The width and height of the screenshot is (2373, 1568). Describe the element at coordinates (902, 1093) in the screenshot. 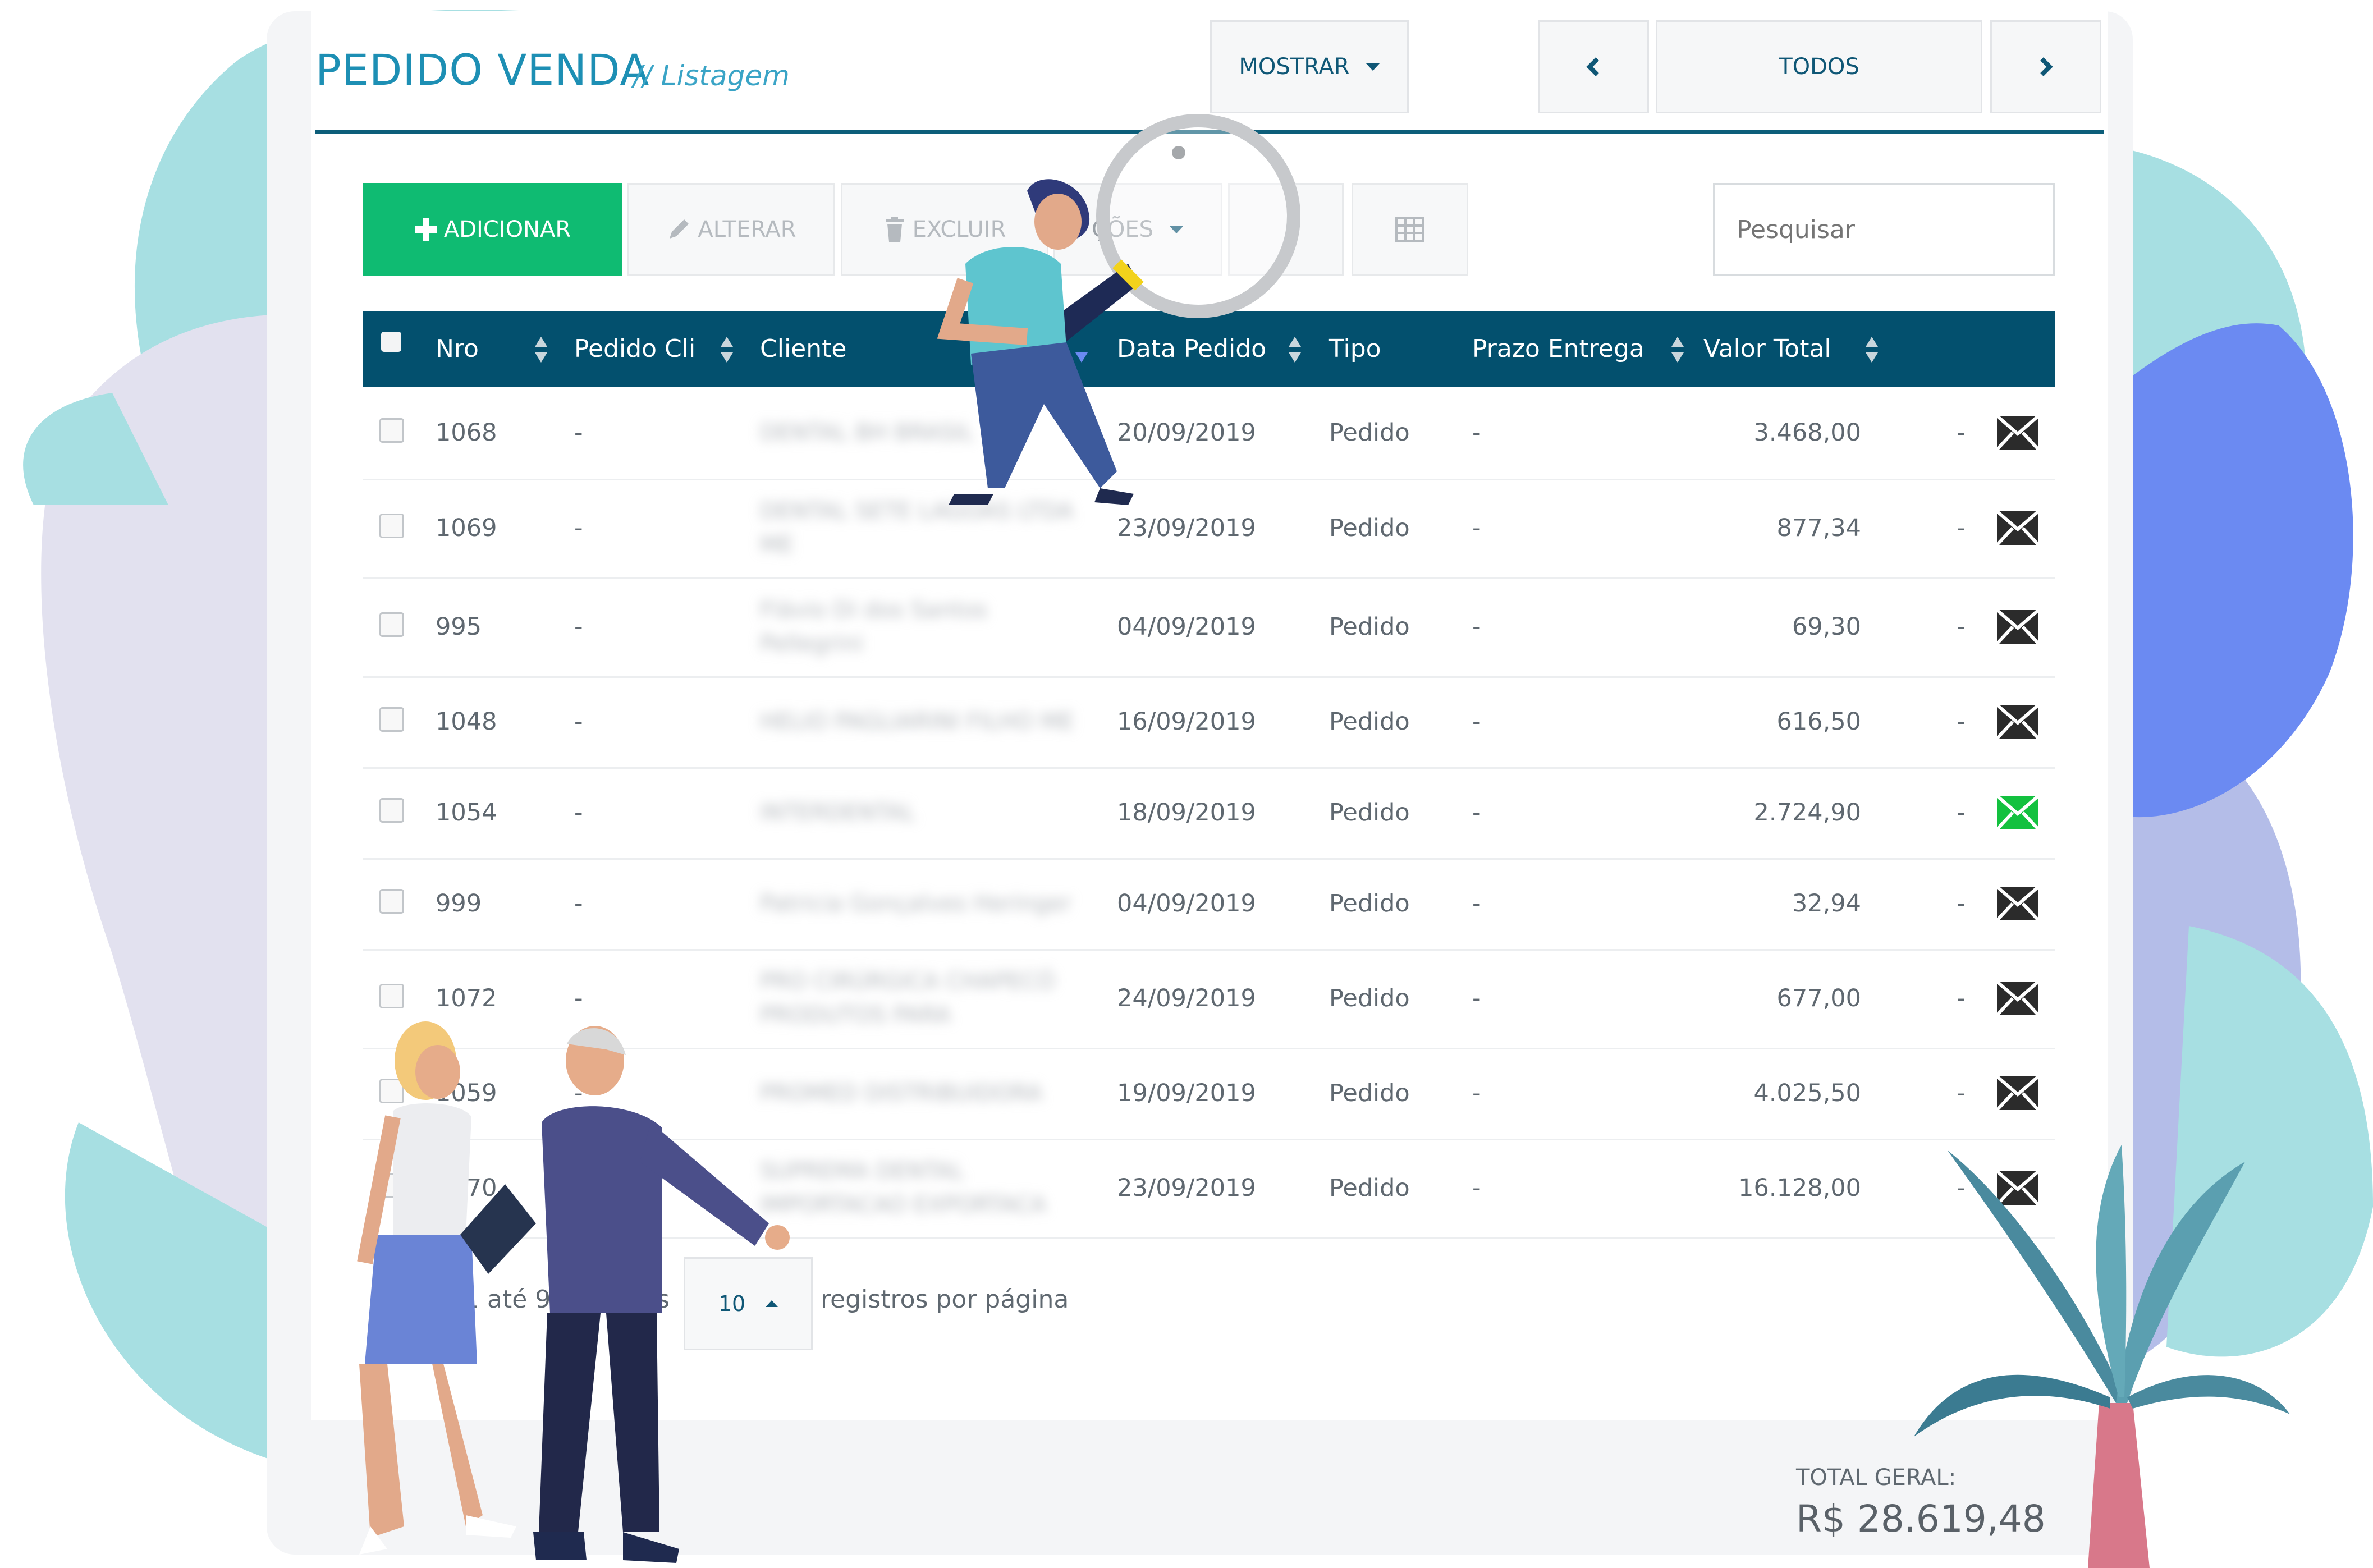

I see `cell-cliente: PROMED DISTRIBUIDORA` at that location.